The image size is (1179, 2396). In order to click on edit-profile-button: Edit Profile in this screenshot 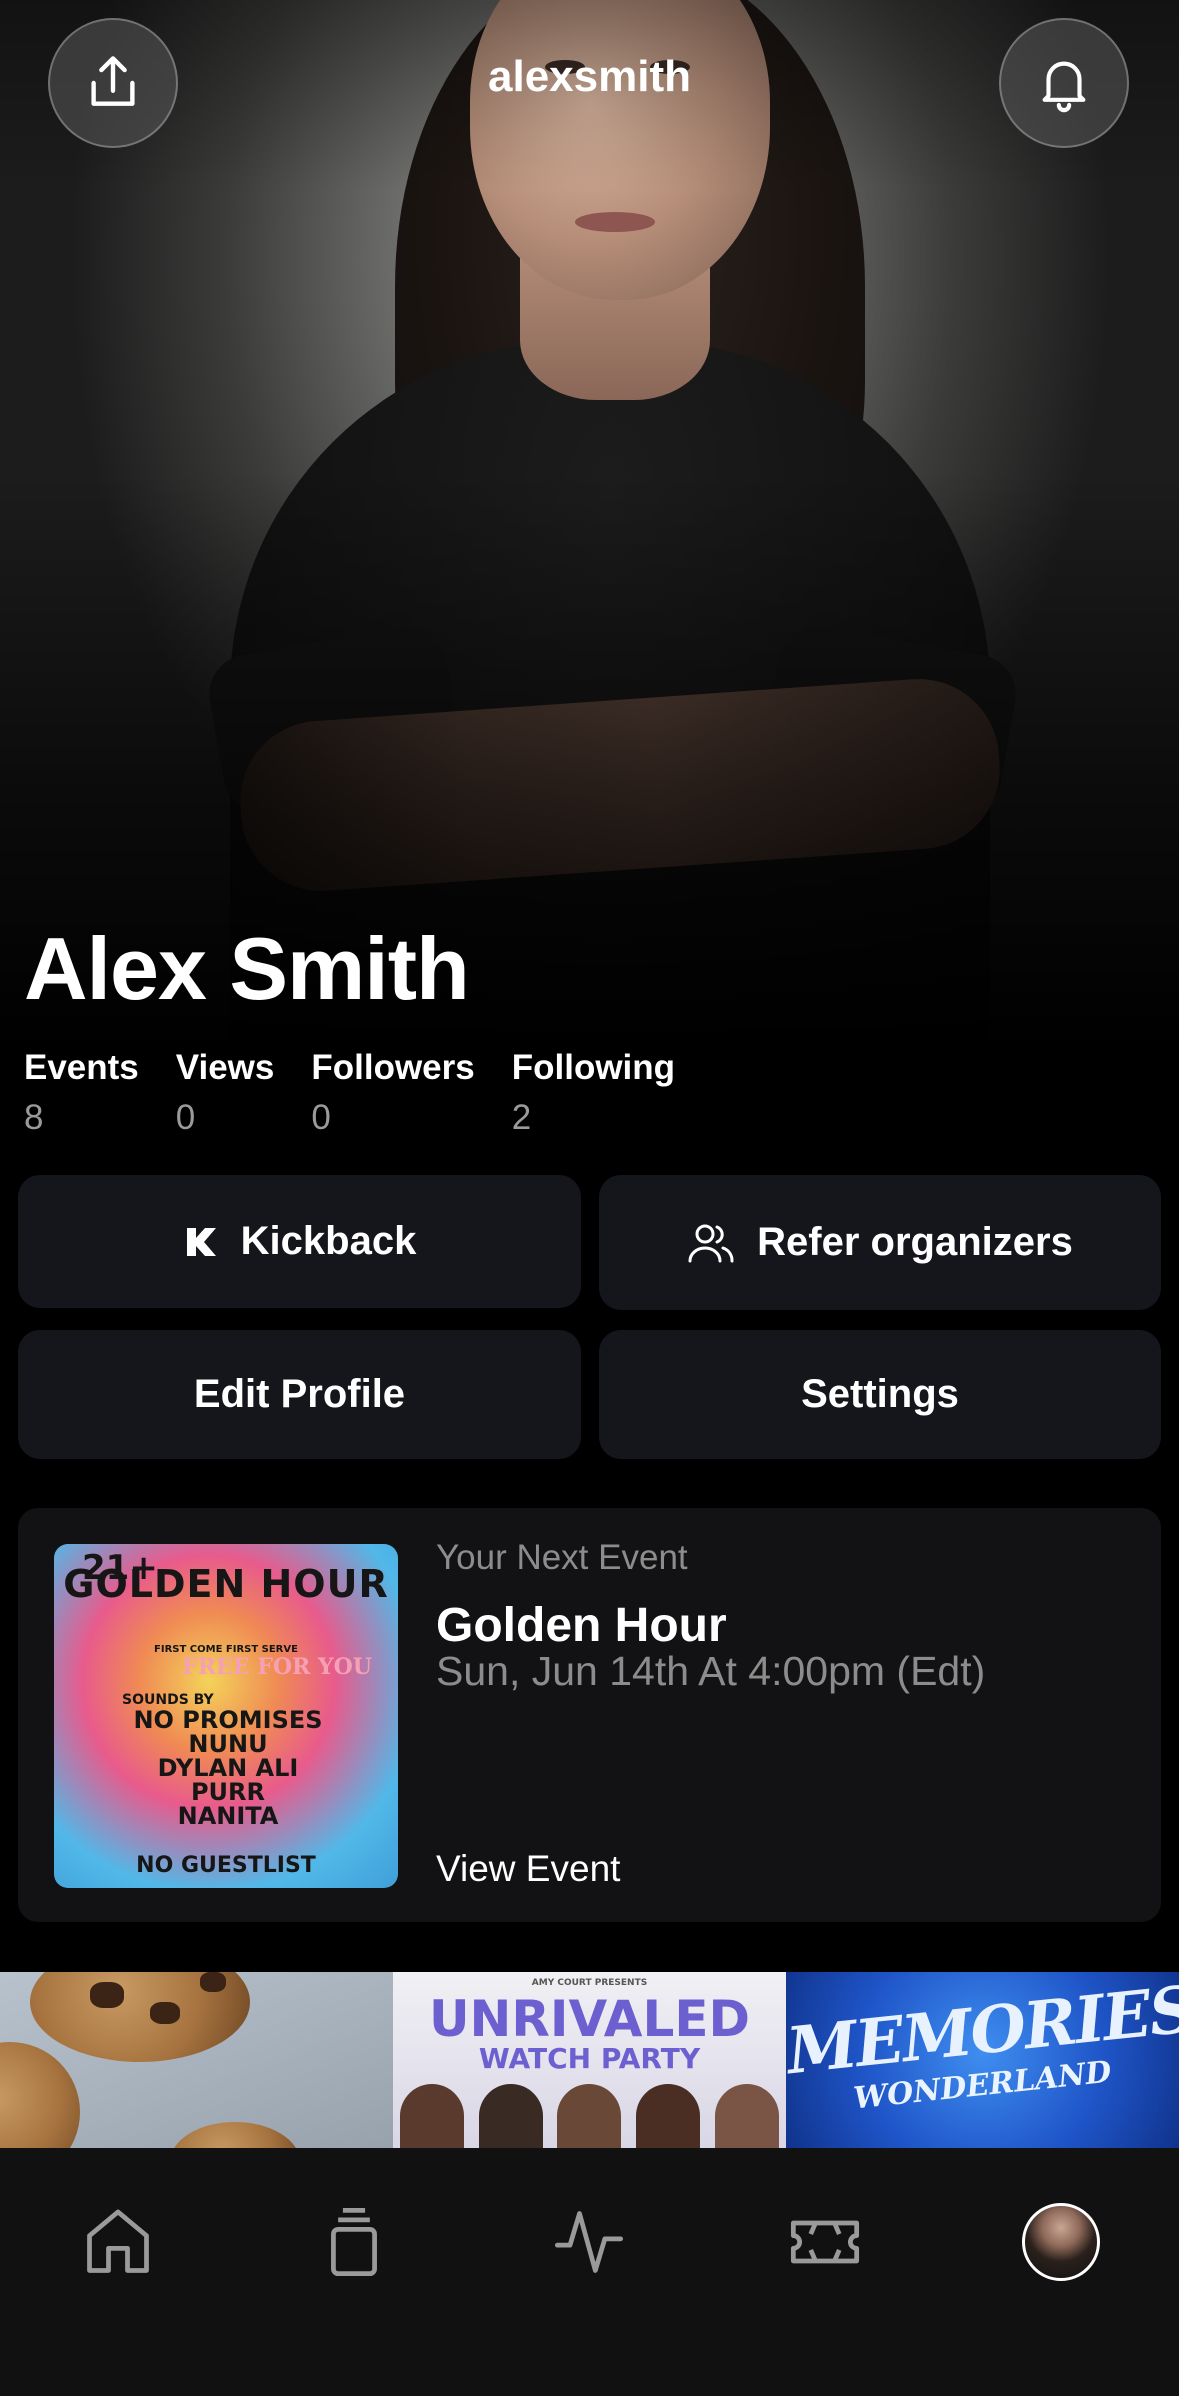, I will do `click(299, 1394)`.